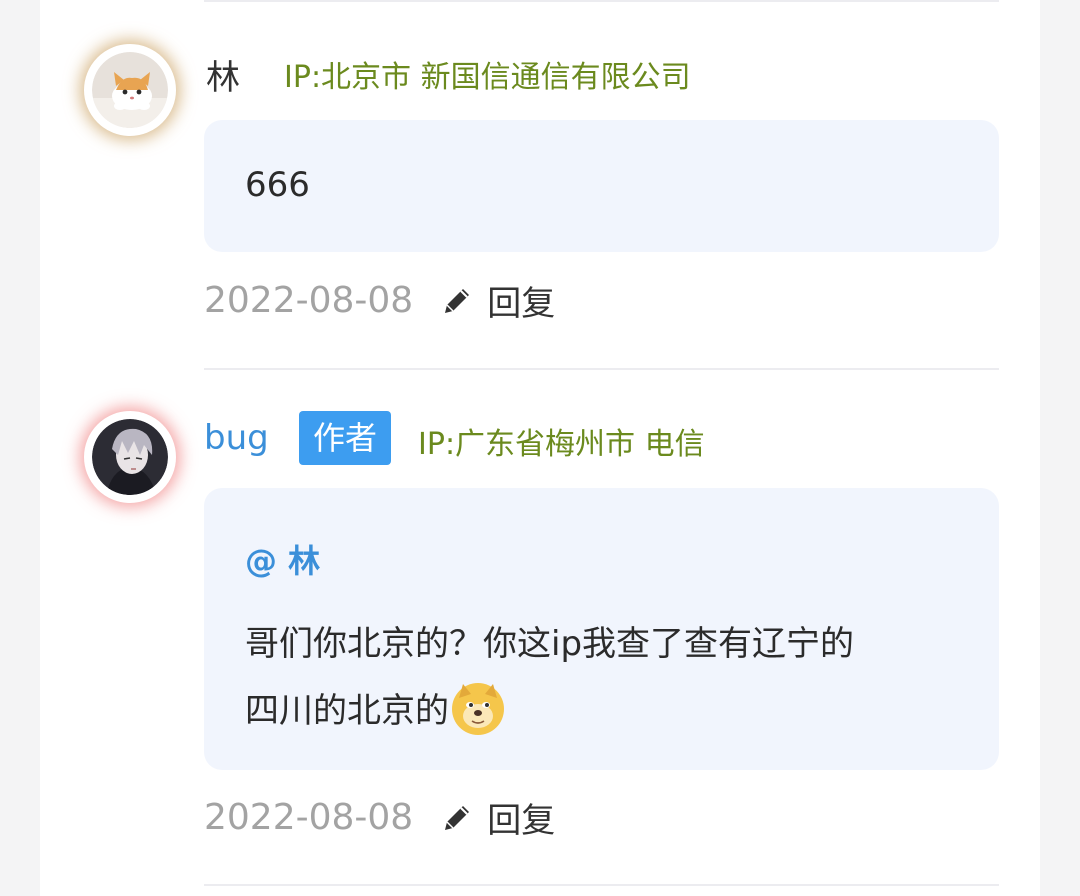  Describe the element at coordinates (347, 711) in the screenshot. I see `comment-text-fragment: 四川的北京的` at that location.